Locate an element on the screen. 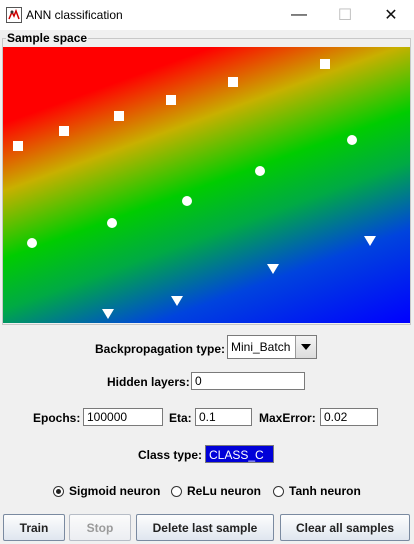 The image size is (414, 544). radio-tanh-label: Tanh neuron is located at coordinates (325, 491).